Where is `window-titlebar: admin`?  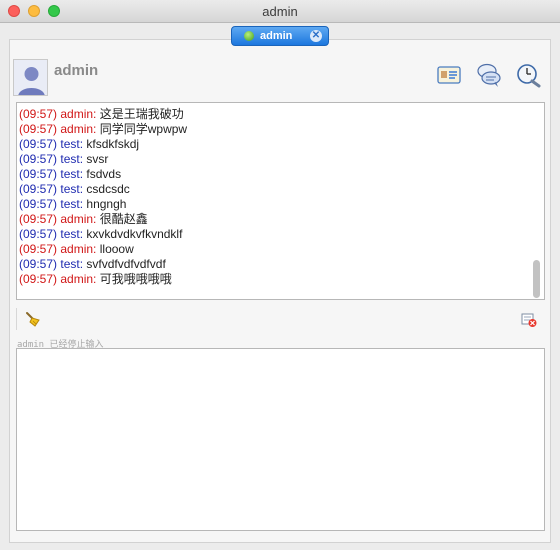 window-titlebar: admin is located at coordinates (280, 11).